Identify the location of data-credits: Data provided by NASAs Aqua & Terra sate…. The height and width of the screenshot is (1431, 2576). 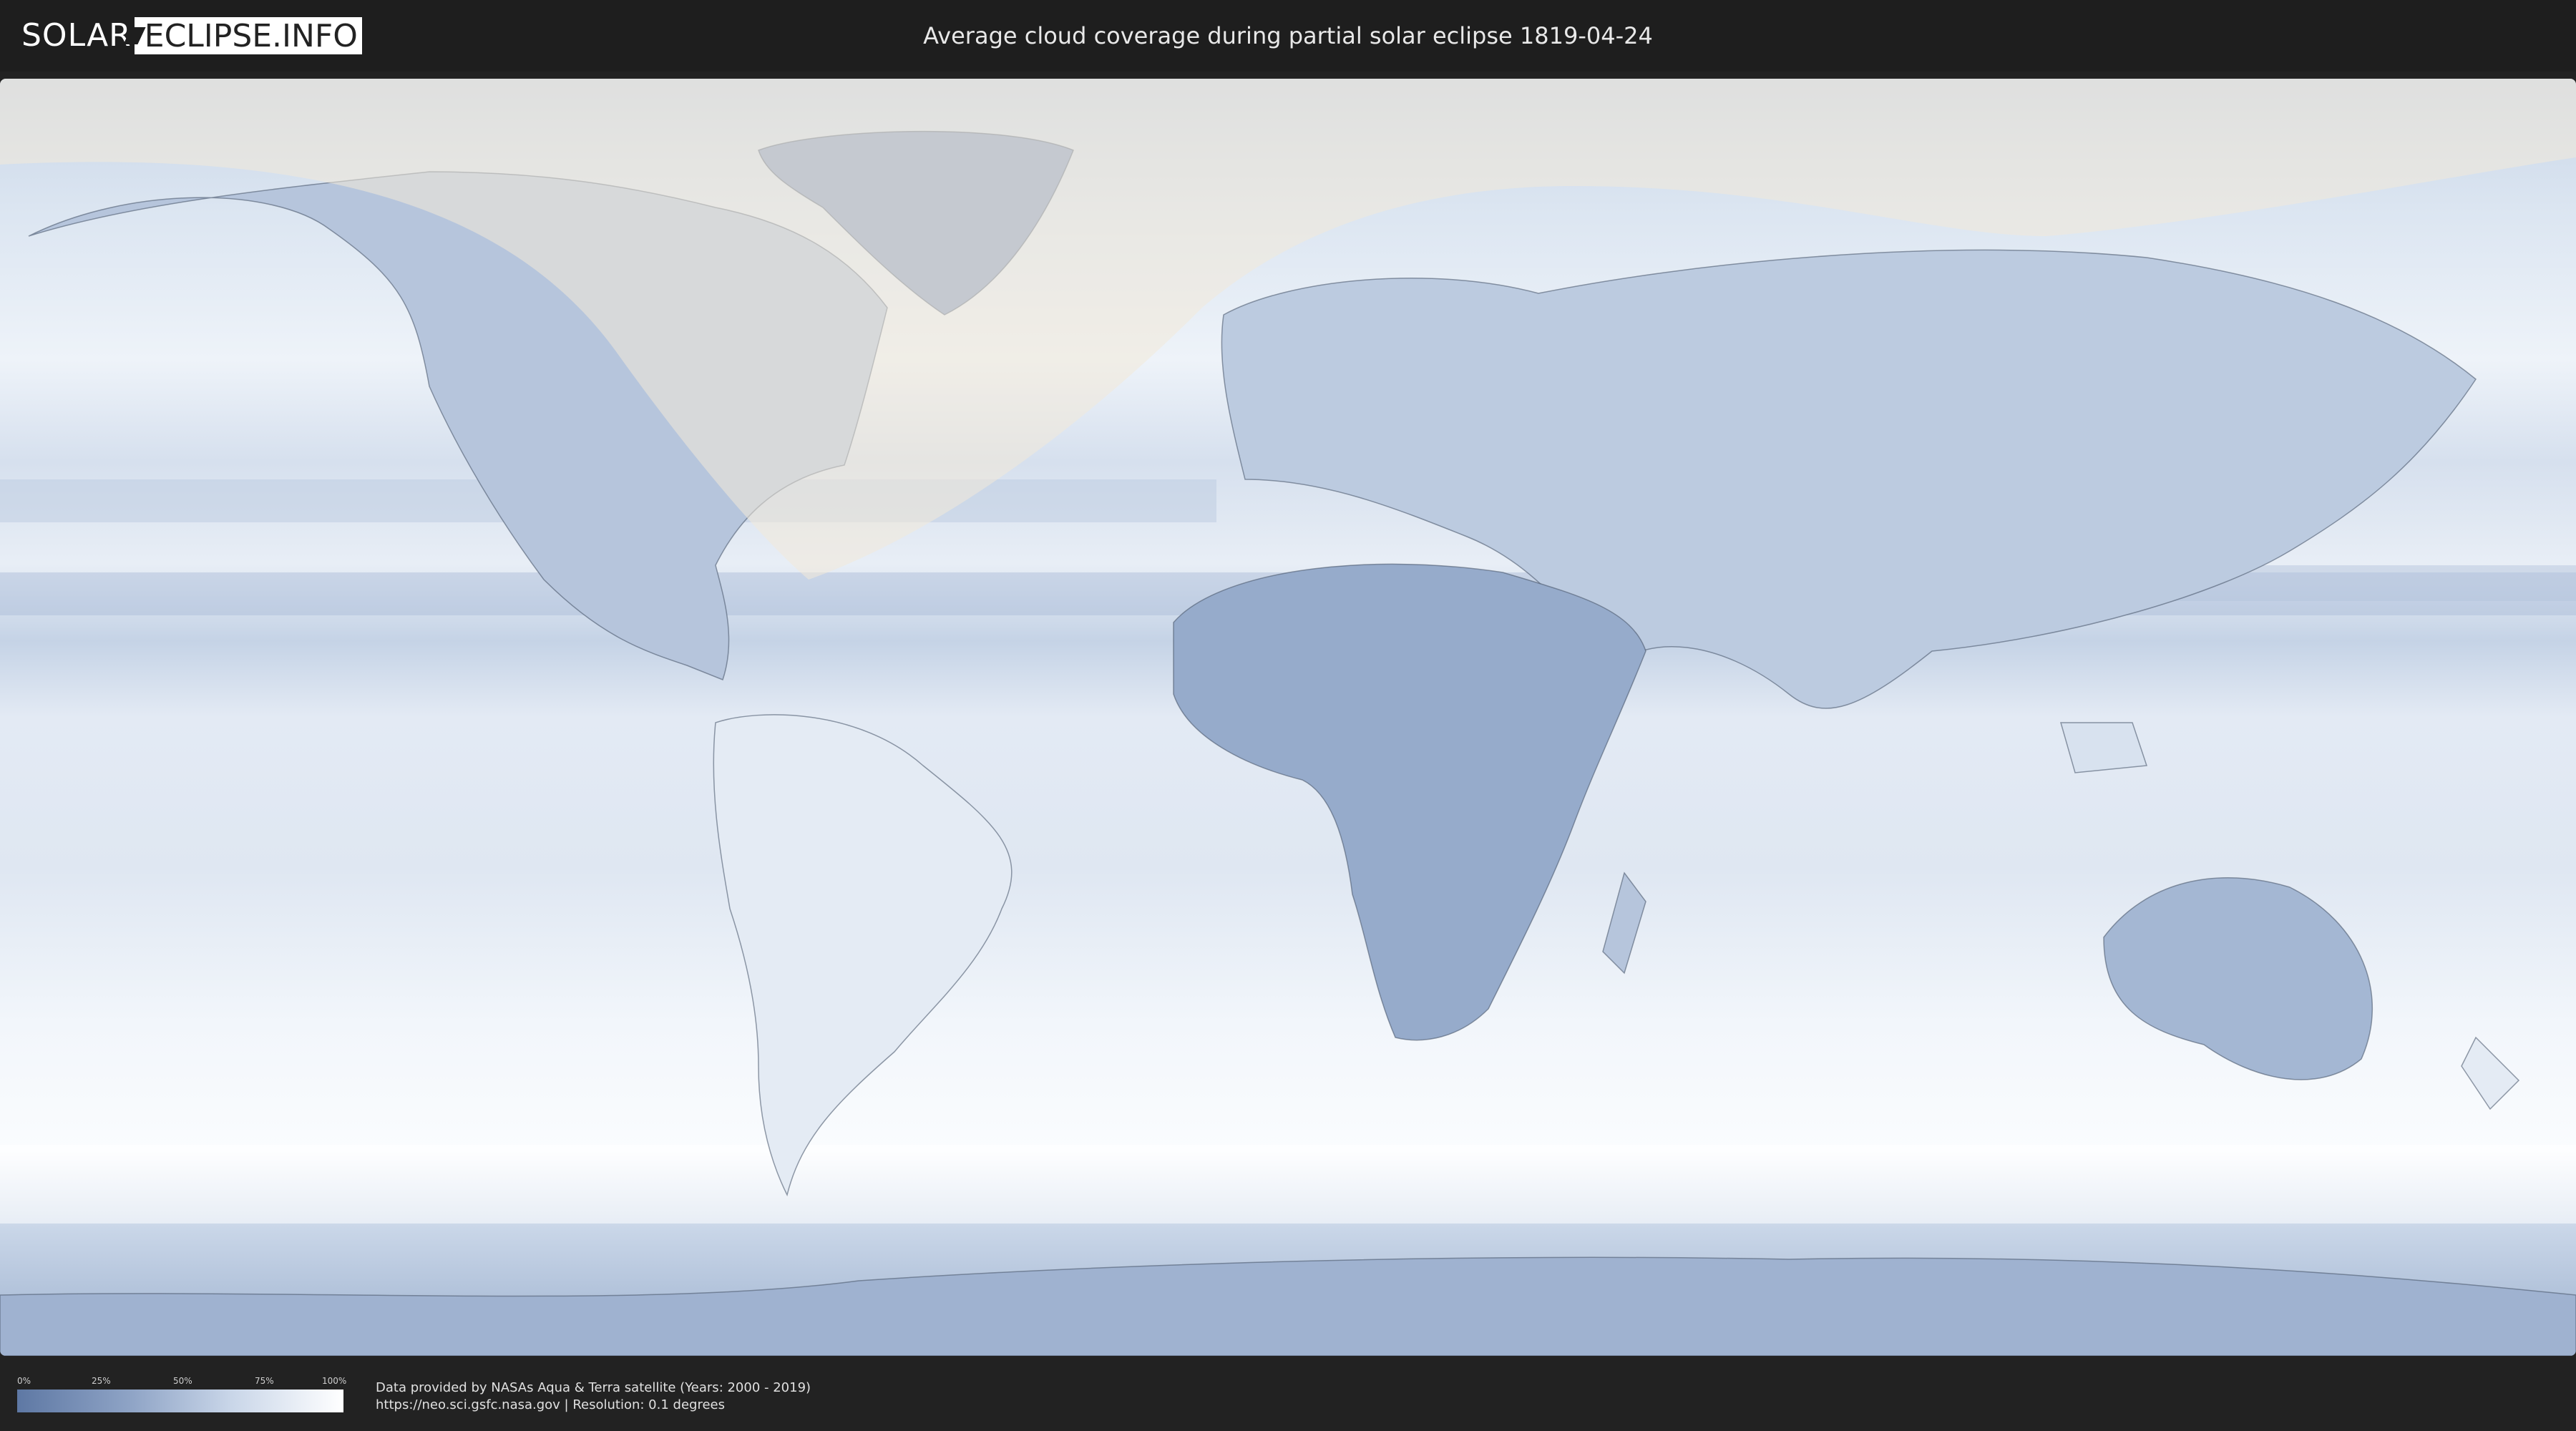
(593, 1396).